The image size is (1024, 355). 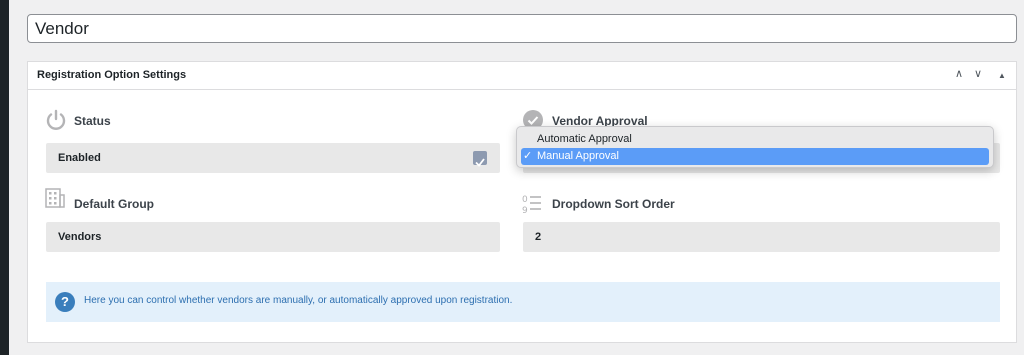 What do you see at coordinates (273, 237) in the screenshot?
I see `default-group-field: Vendors` at bounding box center [273, 237].